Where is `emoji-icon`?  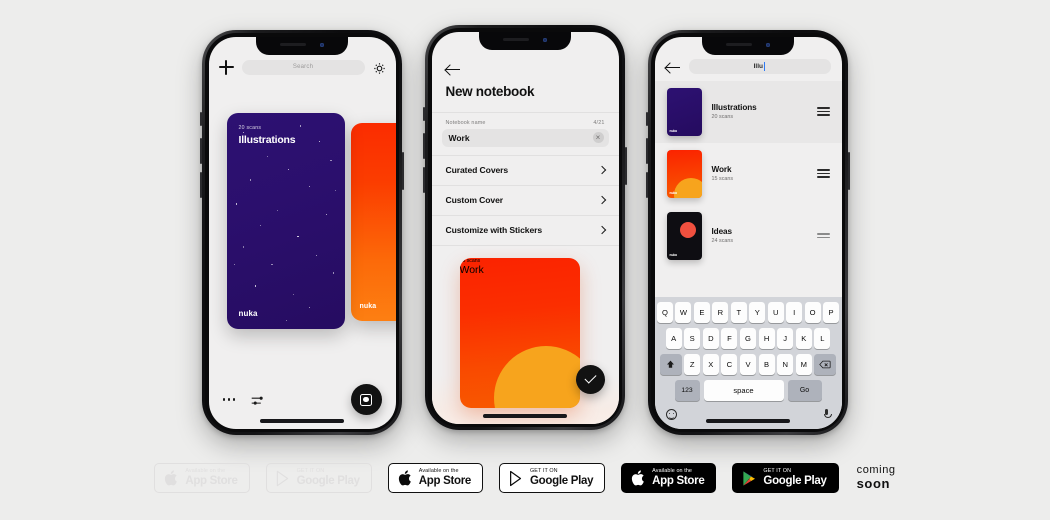 emoji-icon is located at coordinates (671, 414).